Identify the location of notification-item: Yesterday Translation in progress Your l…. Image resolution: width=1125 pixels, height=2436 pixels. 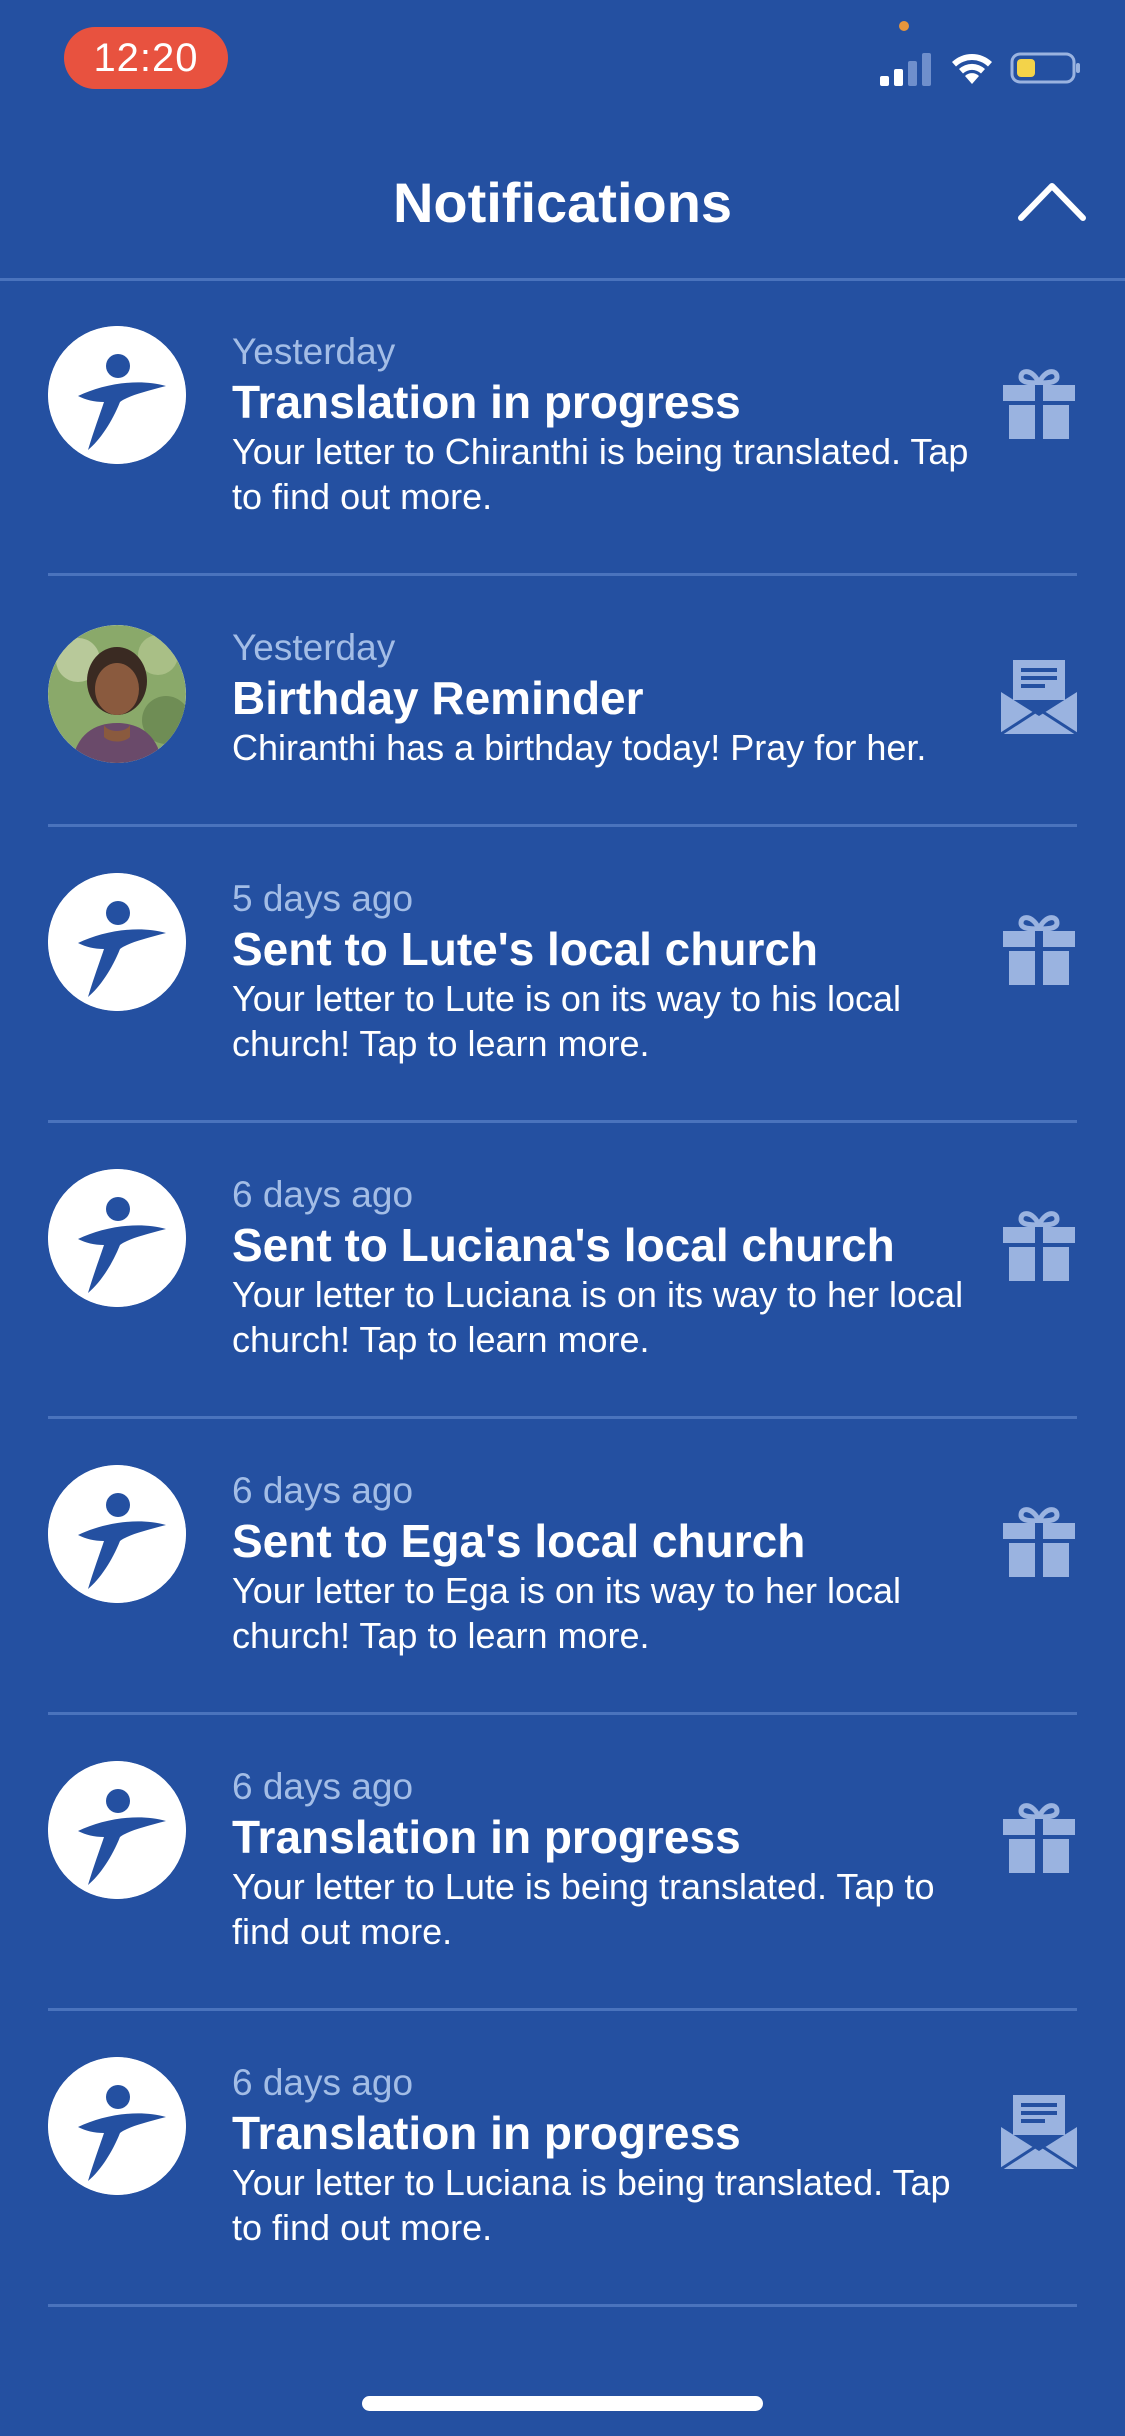
(562, 428).